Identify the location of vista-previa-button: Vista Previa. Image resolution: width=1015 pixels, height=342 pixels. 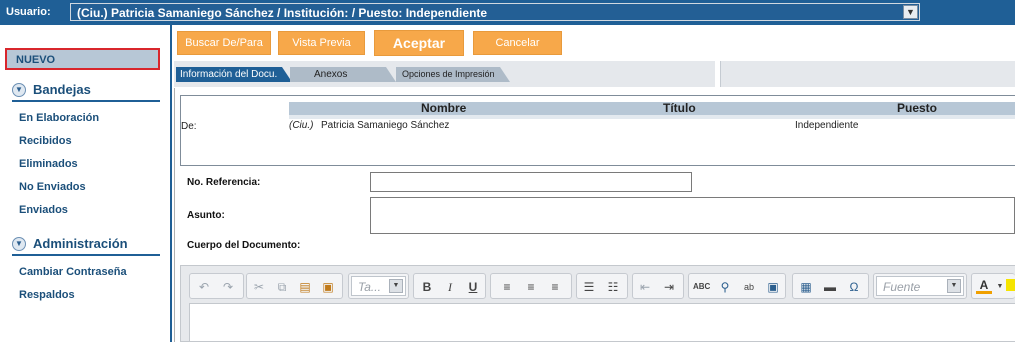
(321, 43).